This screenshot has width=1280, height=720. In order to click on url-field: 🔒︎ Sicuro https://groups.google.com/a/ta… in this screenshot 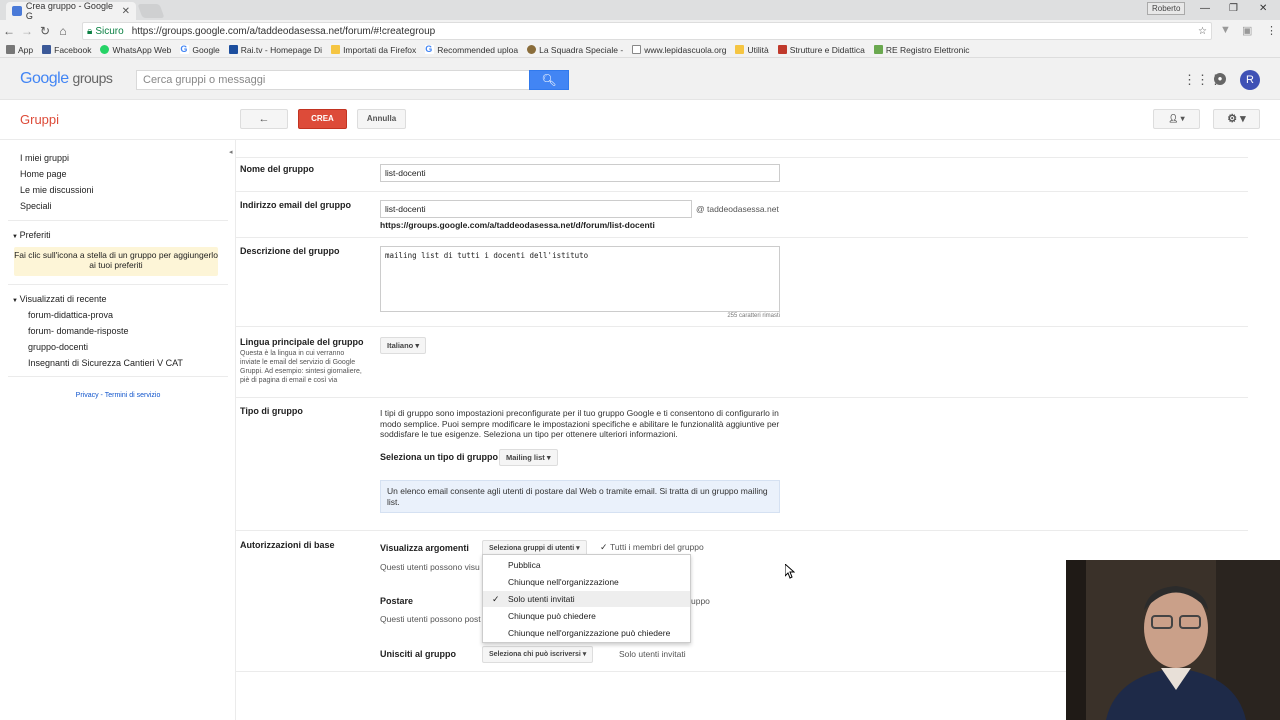, I will do `click(647, 31)`.